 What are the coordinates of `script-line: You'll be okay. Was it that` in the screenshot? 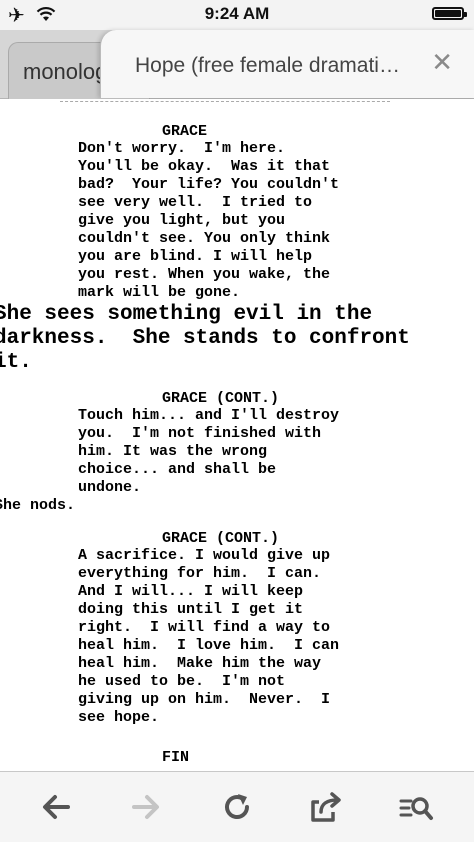 It's located at (204, 166).